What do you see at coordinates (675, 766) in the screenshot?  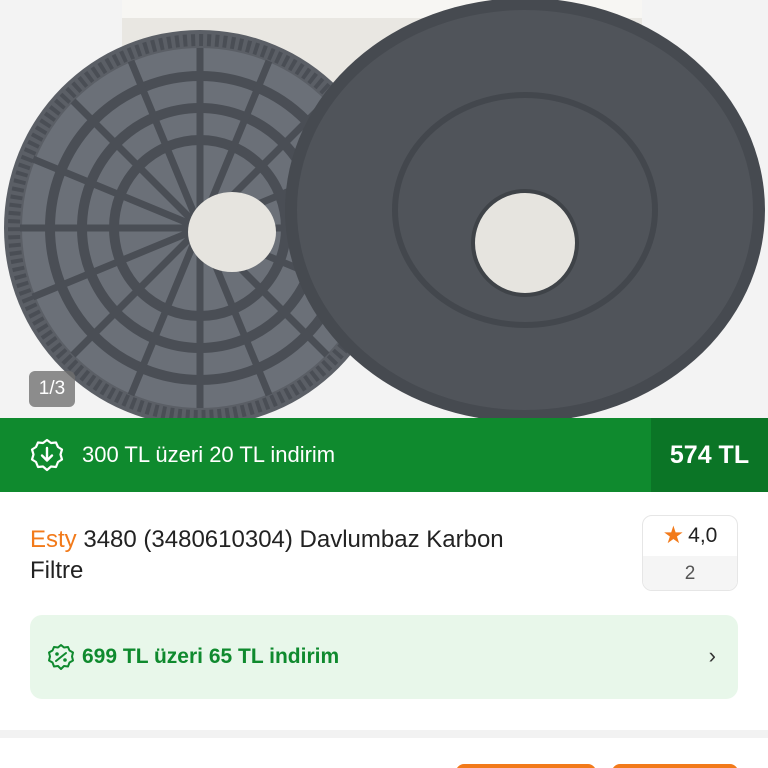 I see `action-button-right` at bounding box center [675, 766].